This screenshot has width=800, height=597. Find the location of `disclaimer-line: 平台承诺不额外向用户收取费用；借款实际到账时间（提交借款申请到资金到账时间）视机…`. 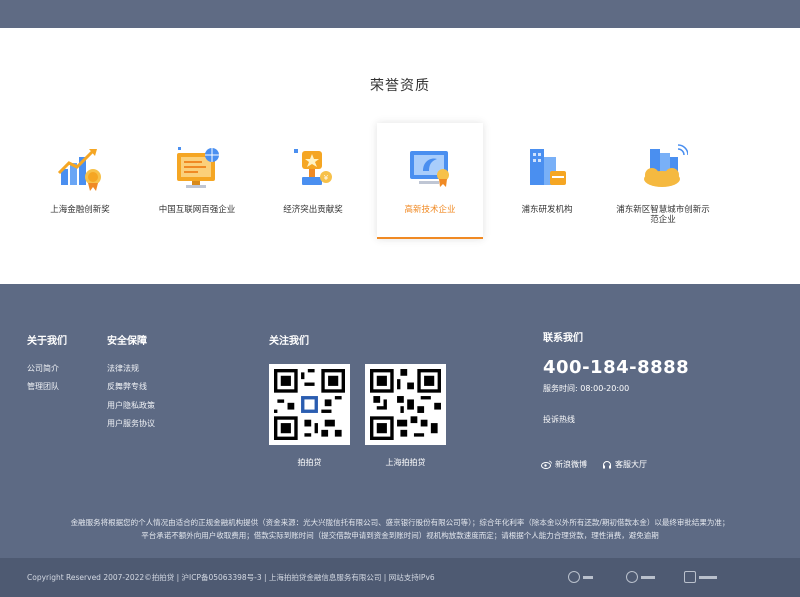

disclaimer-line: 平台承诺不额外向用户收取费用；借款实际到账时间（提交借款申请到资金到账时间）视机… is located at coordinates (400, 535).